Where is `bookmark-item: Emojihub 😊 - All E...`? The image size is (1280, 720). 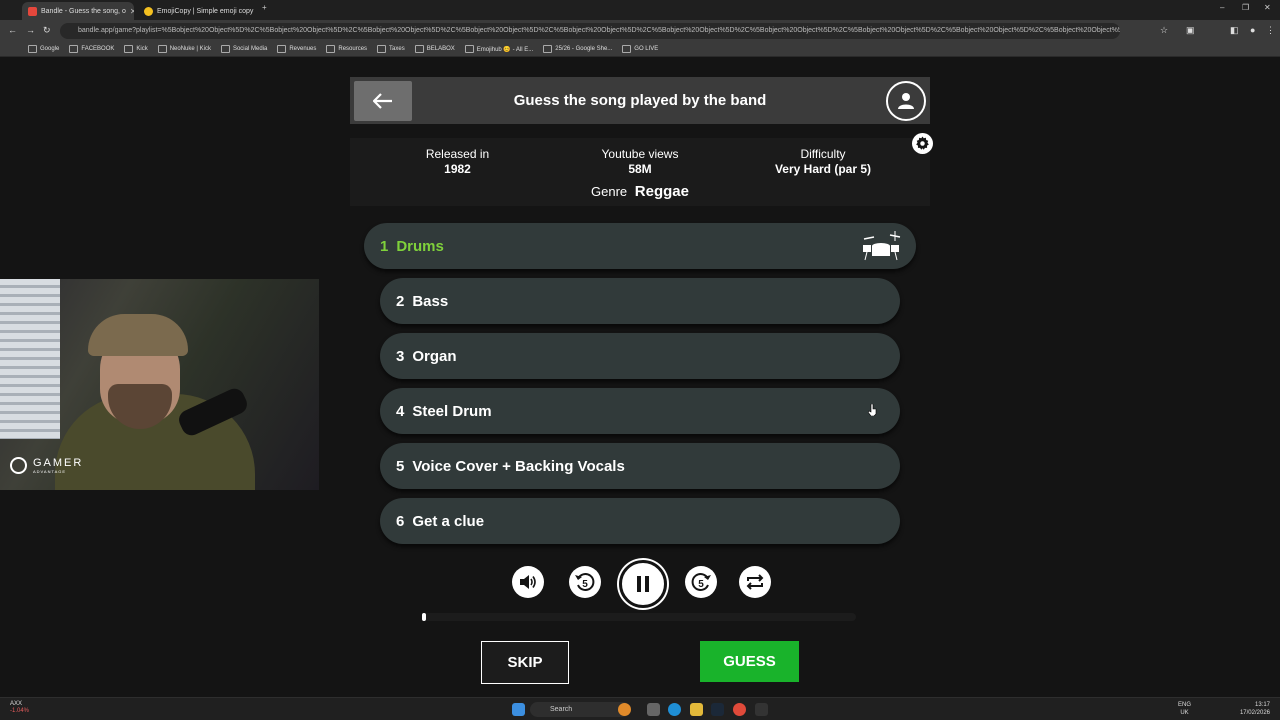 bookmark-item: Emojihub 😊 - All E... is located at coordinates (499, 49).